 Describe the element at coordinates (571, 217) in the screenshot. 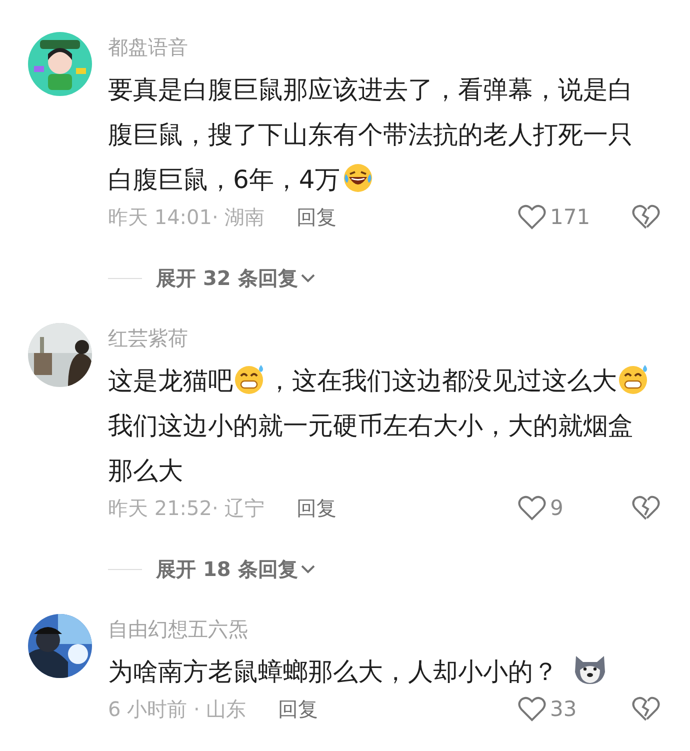

I see `like-count: 171` at that location.